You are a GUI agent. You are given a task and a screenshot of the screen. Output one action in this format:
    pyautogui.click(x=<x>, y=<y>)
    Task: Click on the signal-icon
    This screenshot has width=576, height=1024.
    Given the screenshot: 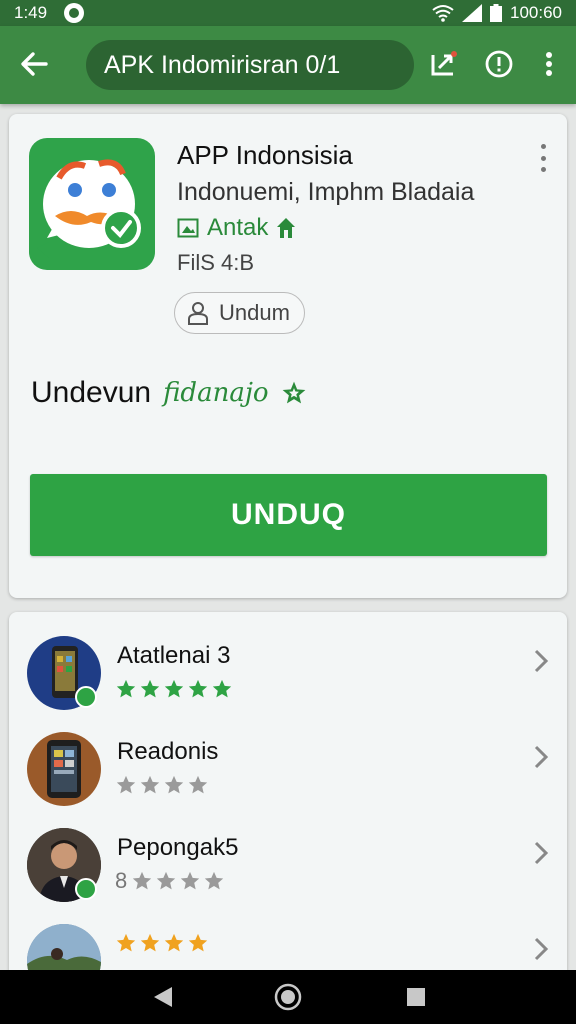 What is the action you would take?
    pyautogui.click(x=472, y=13)
    